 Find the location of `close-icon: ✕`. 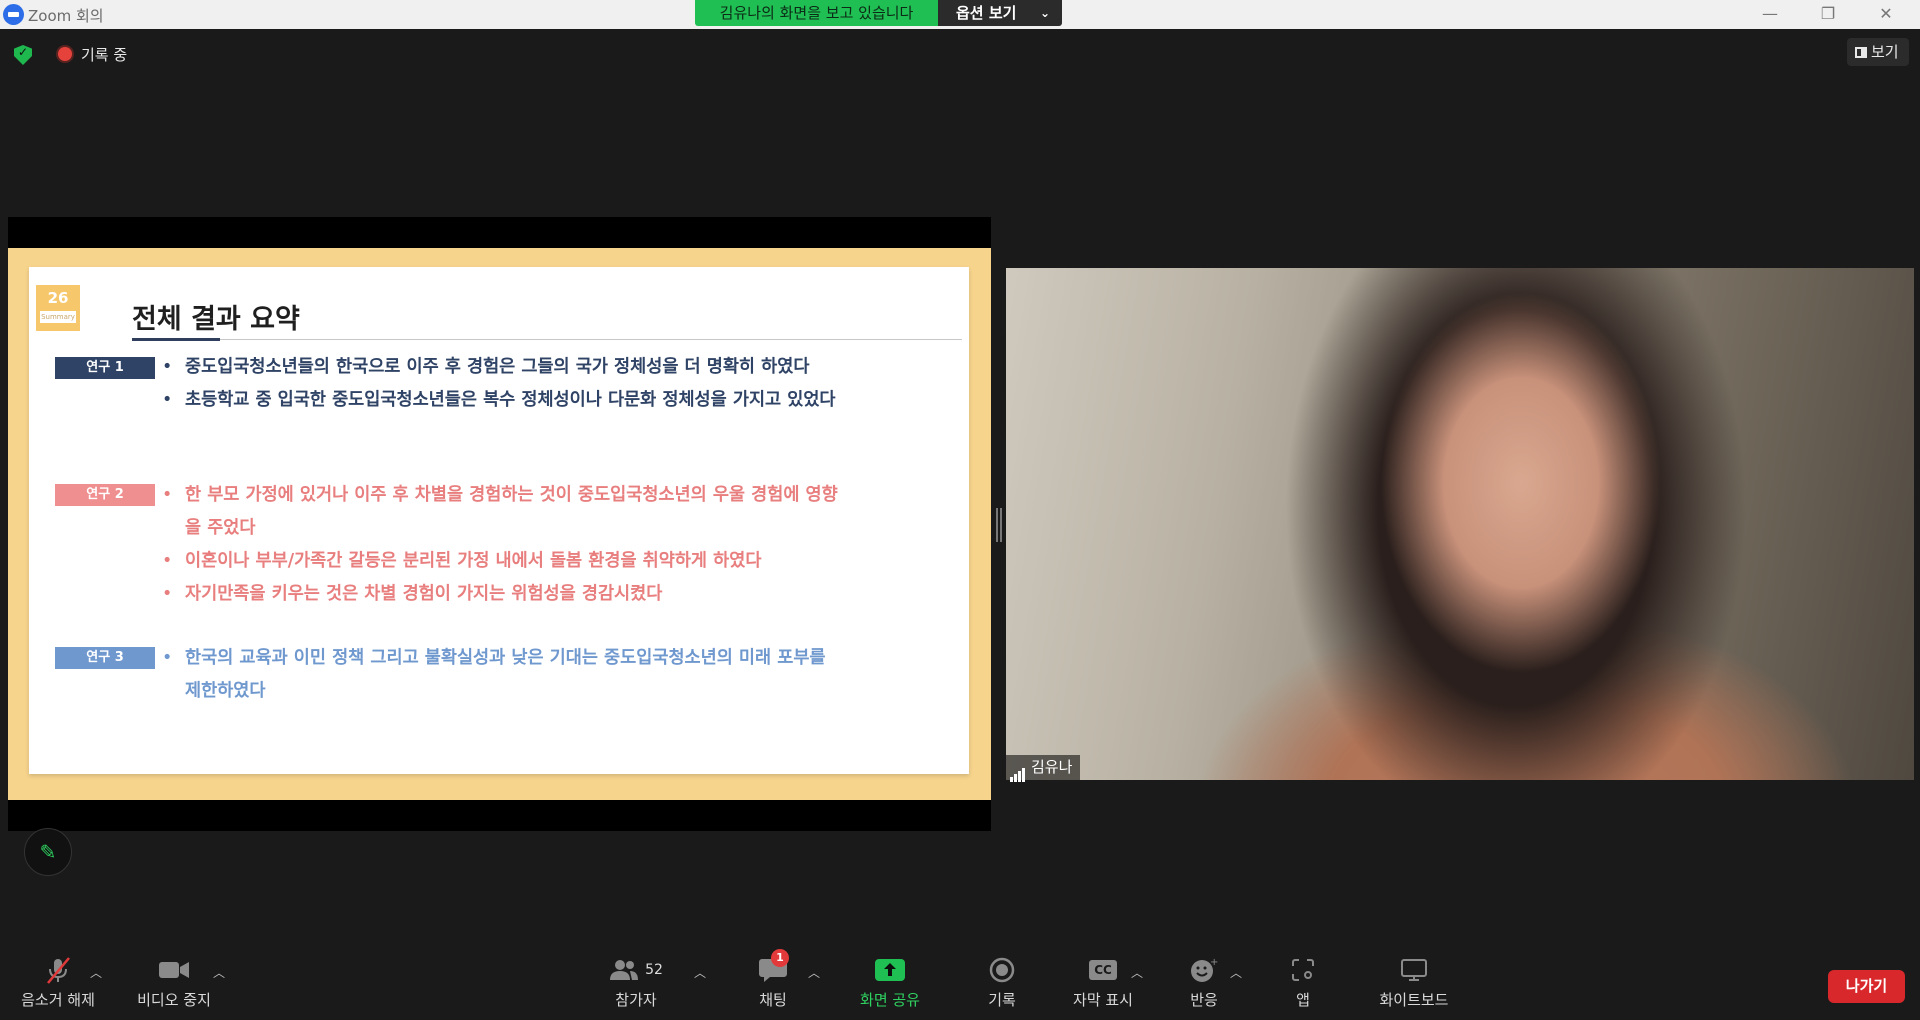

close-icon: ✕ is located at coordinates (1886, 13).